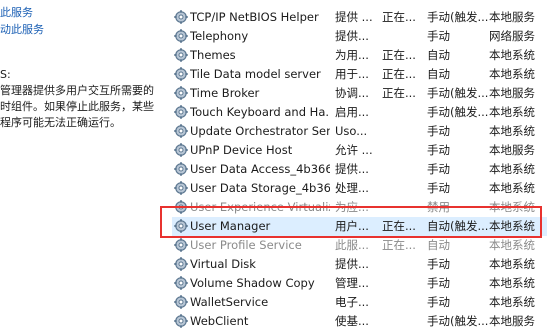 The width and height of the screenshot is (547, 331). I want to click on service-row: Telephony 提供... 手动 网络服务, so click(359, 36).